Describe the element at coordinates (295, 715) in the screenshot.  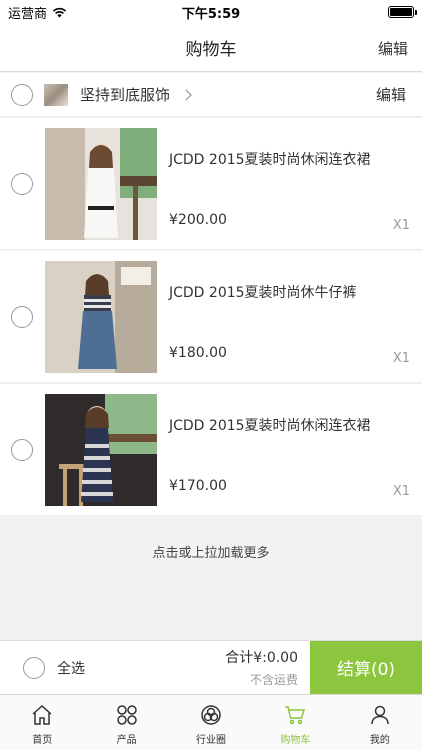
I see `cart-icon` at that location.